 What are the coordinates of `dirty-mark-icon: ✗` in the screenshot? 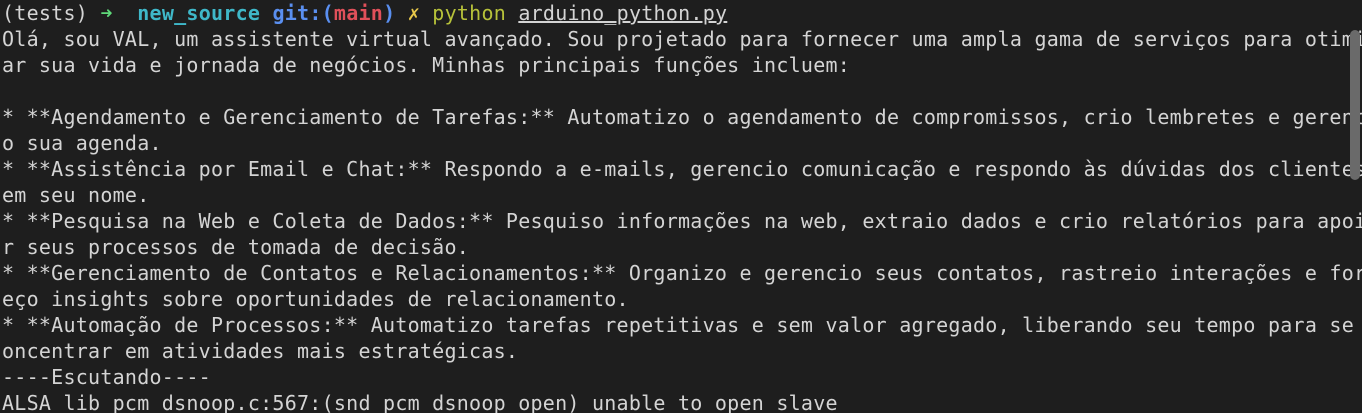 It's located at (413, 13).